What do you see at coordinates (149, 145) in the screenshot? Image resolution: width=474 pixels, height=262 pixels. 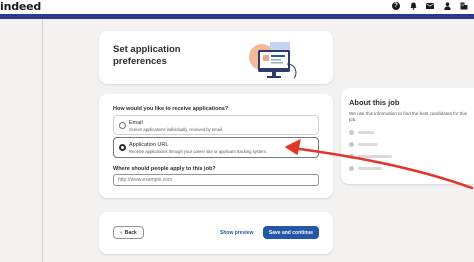 I see `option-url-title: Application URL` at bounding box center [149, 145].